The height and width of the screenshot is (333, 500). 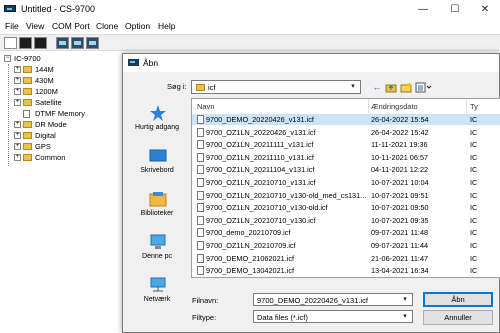 I want to click on look-in-dropdown: icf ▾, so click(x=276, y=87).